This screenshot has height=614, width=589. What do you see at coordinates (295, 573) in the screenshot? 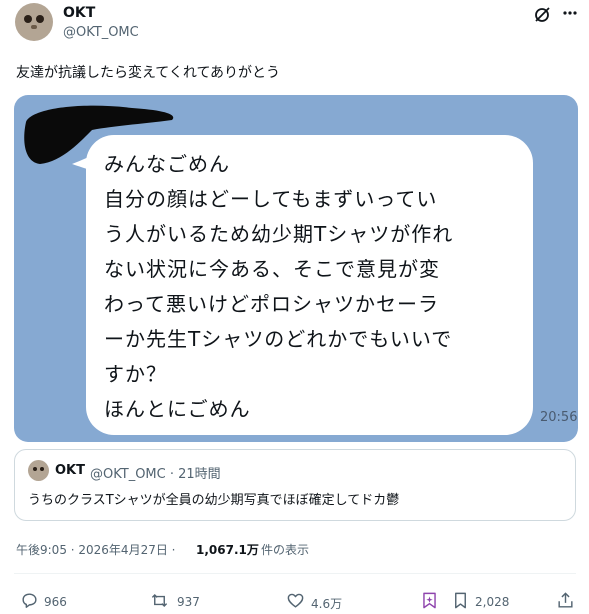
I see `divider` at bounding box center [295, 573].